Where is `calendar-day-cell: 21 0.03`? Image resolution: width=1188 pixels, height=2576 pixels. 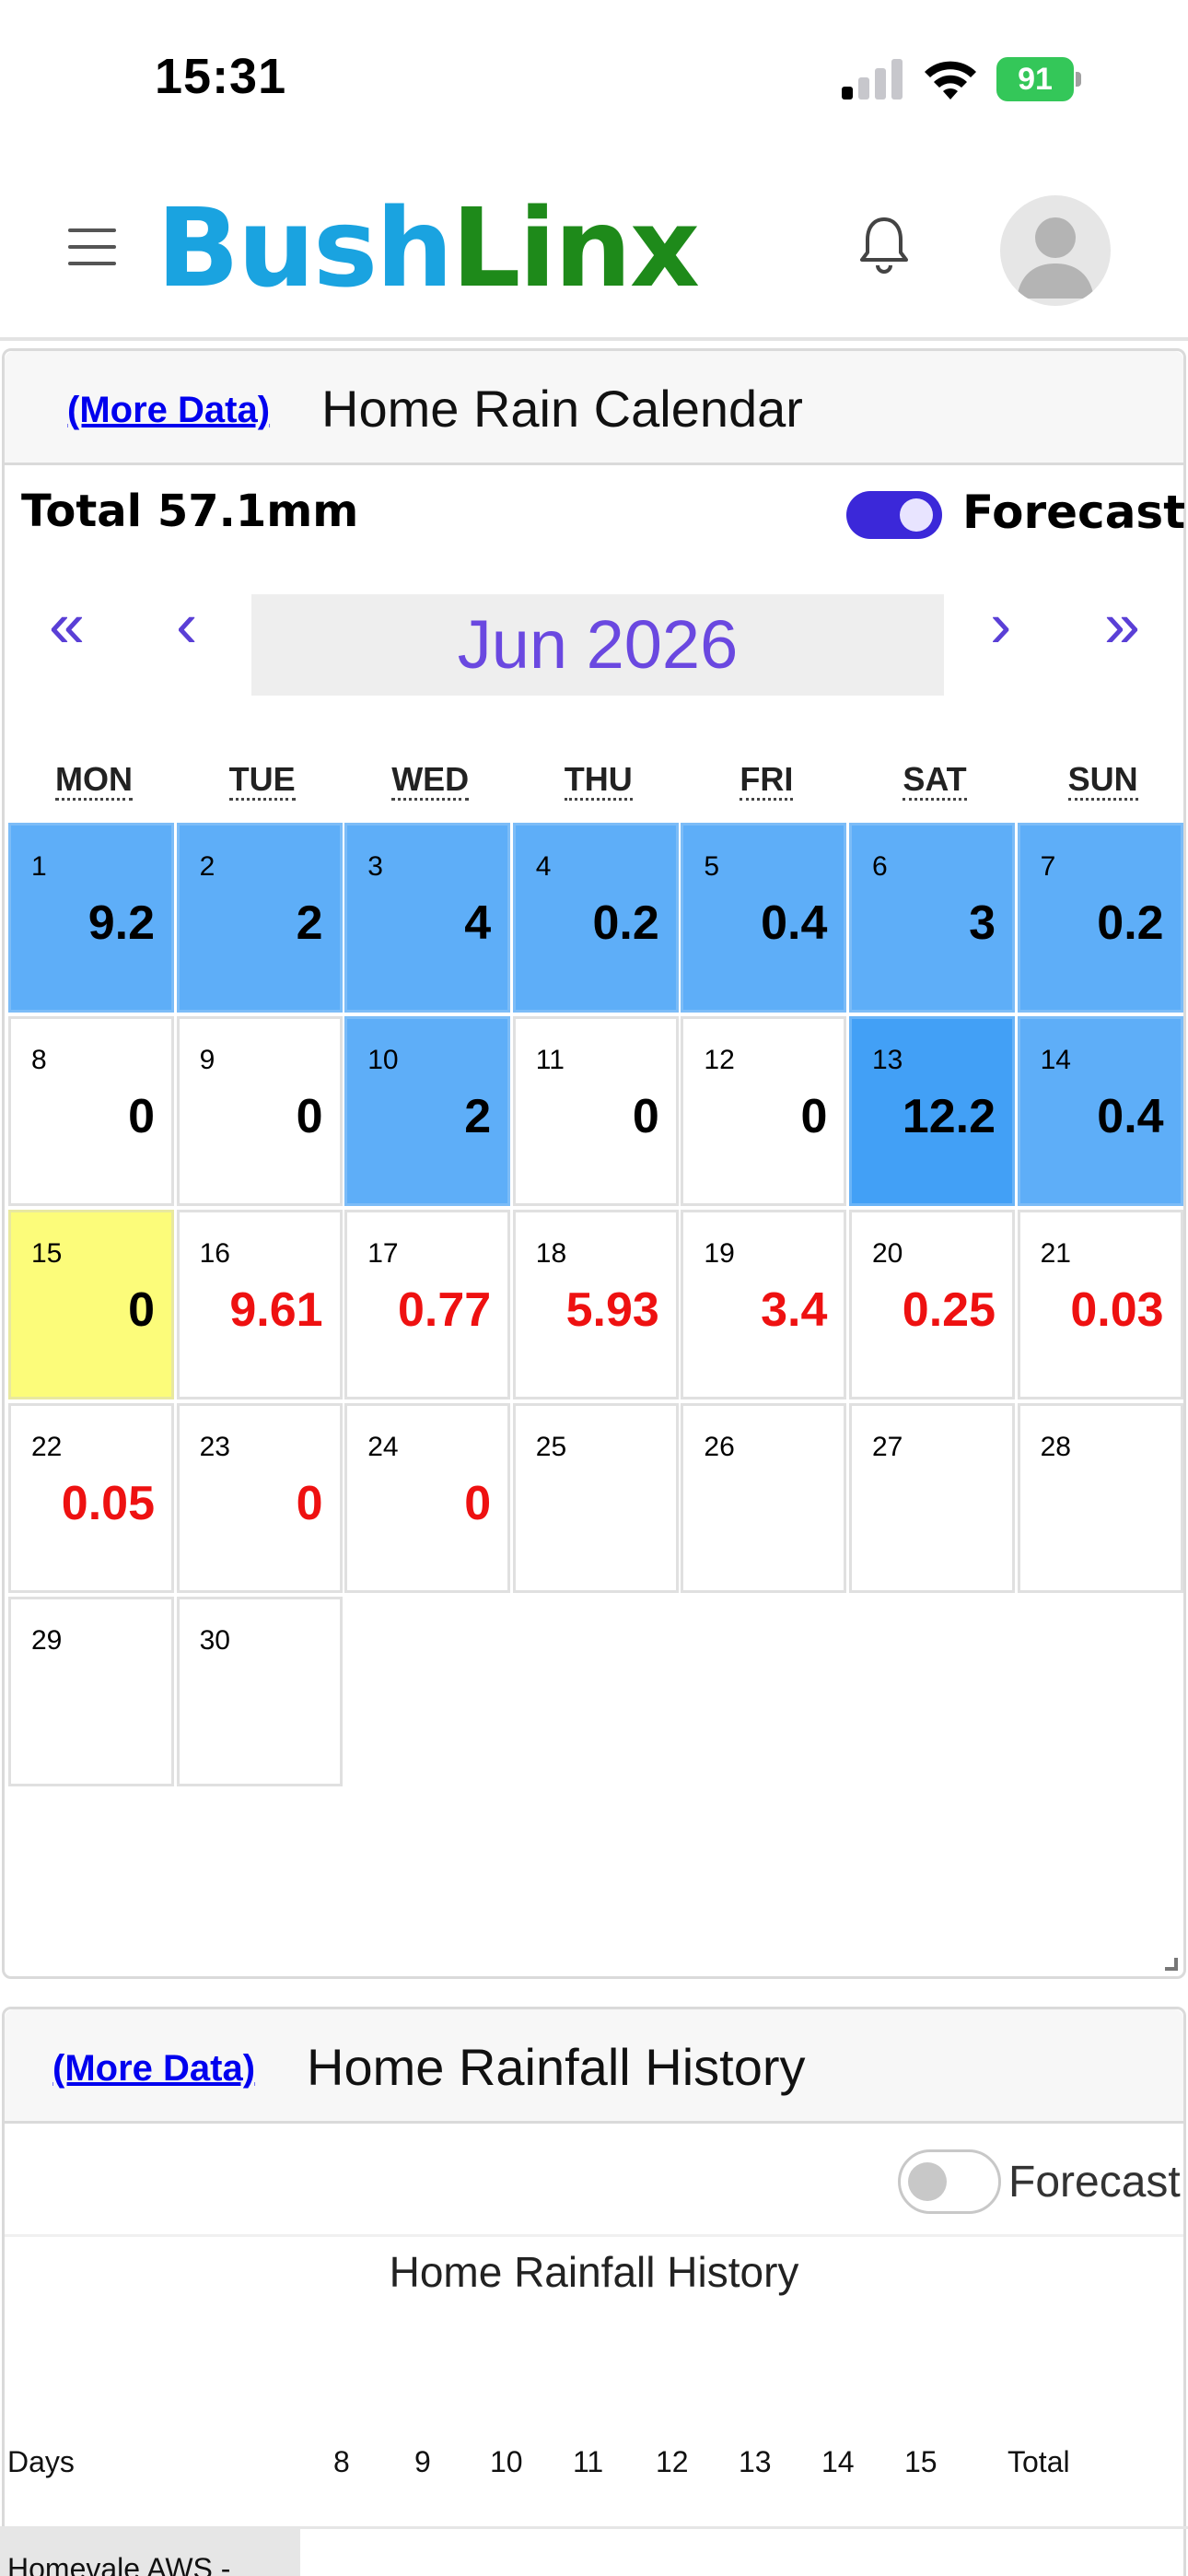
calendar-day-cell: 21 0.03 is located at coordinates (1100, 1304).